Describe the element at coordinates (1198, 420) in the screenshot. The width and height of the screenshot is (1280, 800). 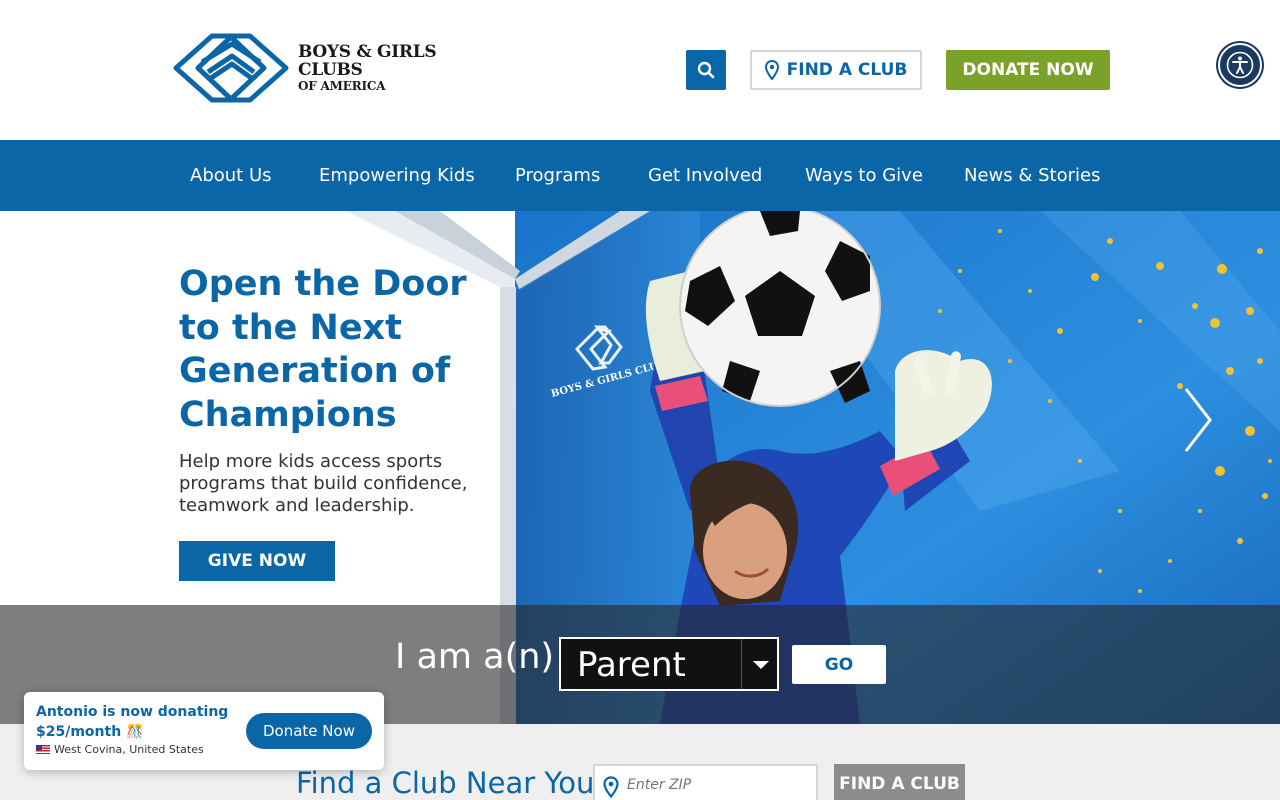
I see `carousel-next-arrow-icon` at that location.